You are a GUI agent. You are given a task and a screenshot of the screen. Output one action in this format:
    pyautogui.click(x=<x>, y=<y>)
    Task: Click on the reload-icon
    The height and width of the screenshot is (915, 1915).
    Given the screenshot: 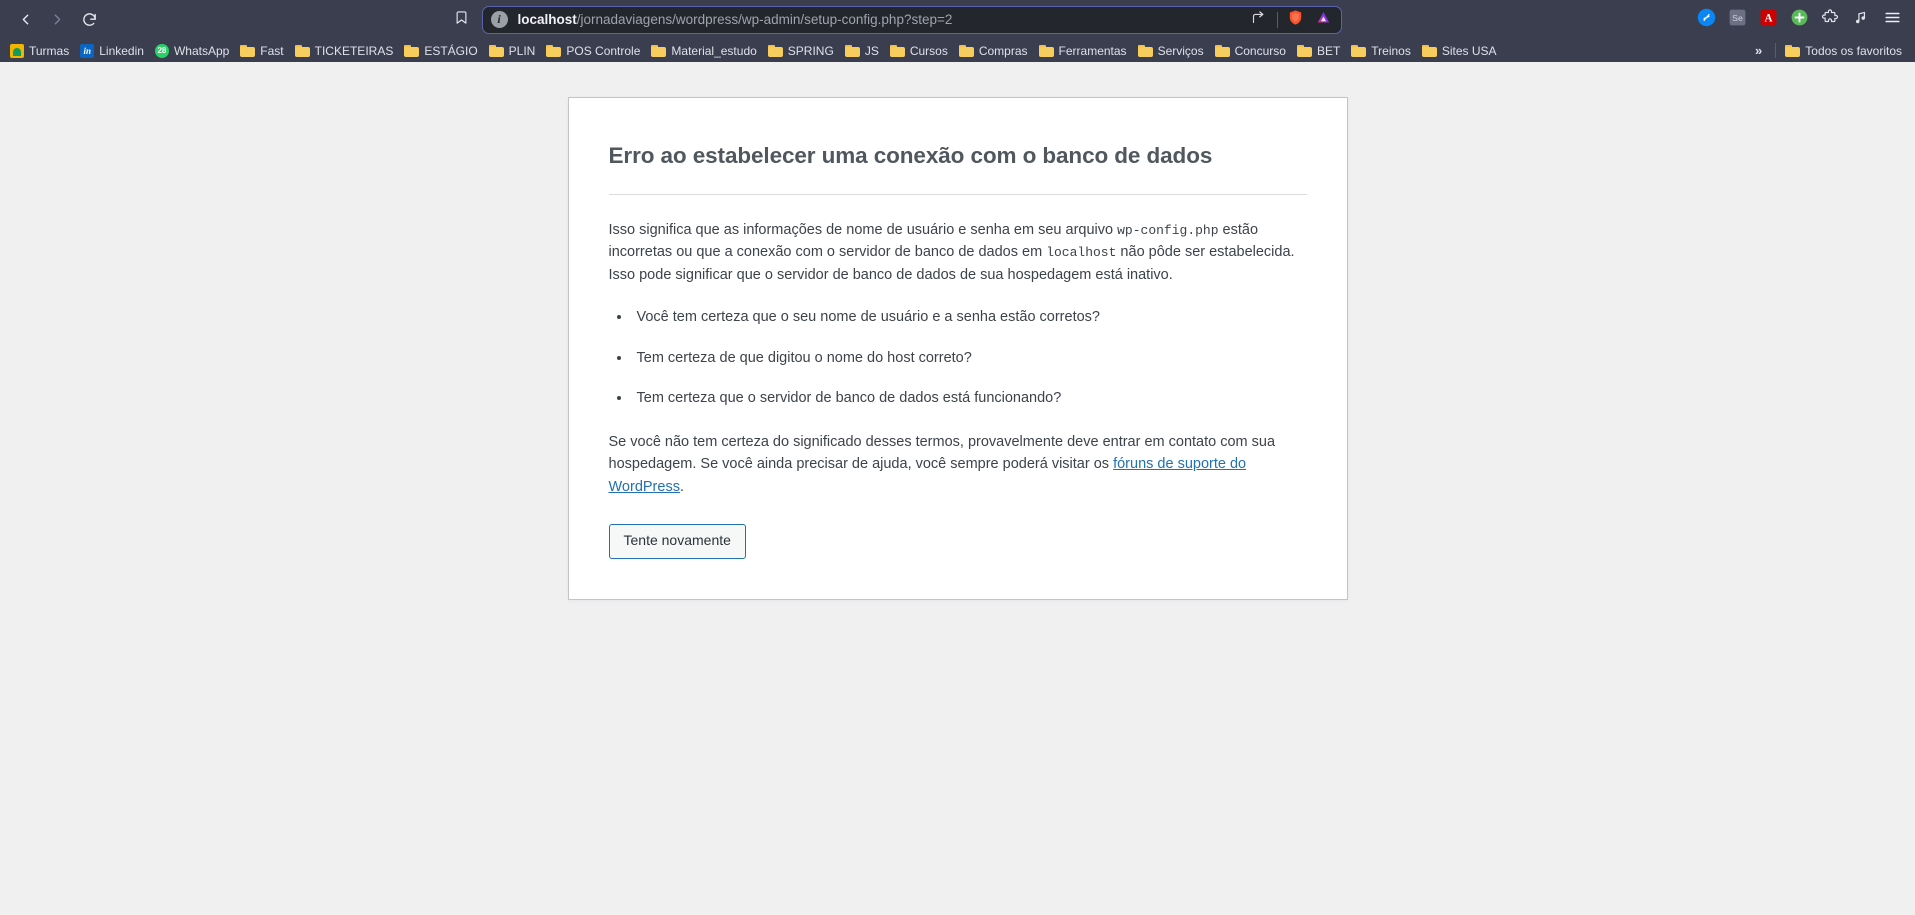 What is the action you would take?
    pyautogui.click(x=89, y=19)
    